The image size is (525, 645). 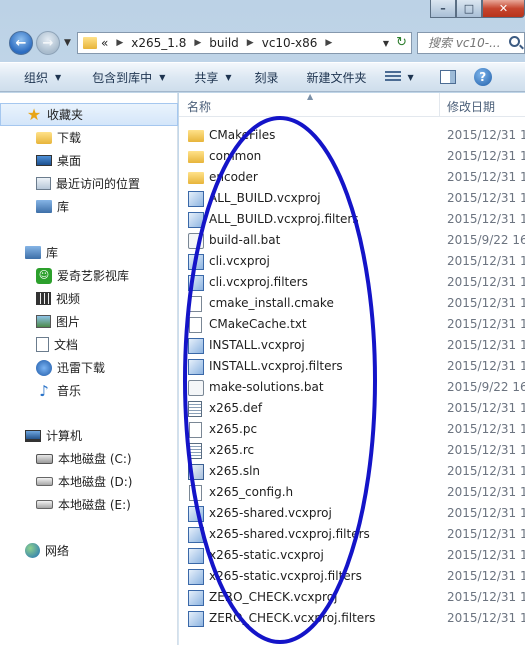 I want to click on change-view-button: ▼, so click(x=399, y=77).